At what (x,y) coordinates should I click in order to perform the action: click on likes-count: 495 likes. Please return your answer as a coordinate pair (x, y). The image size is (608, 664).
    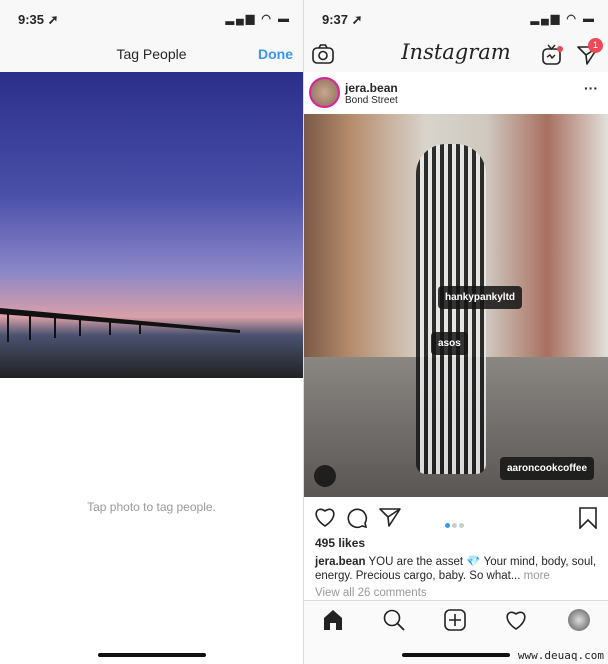
    Looking at the image, I should click on (340, 543).